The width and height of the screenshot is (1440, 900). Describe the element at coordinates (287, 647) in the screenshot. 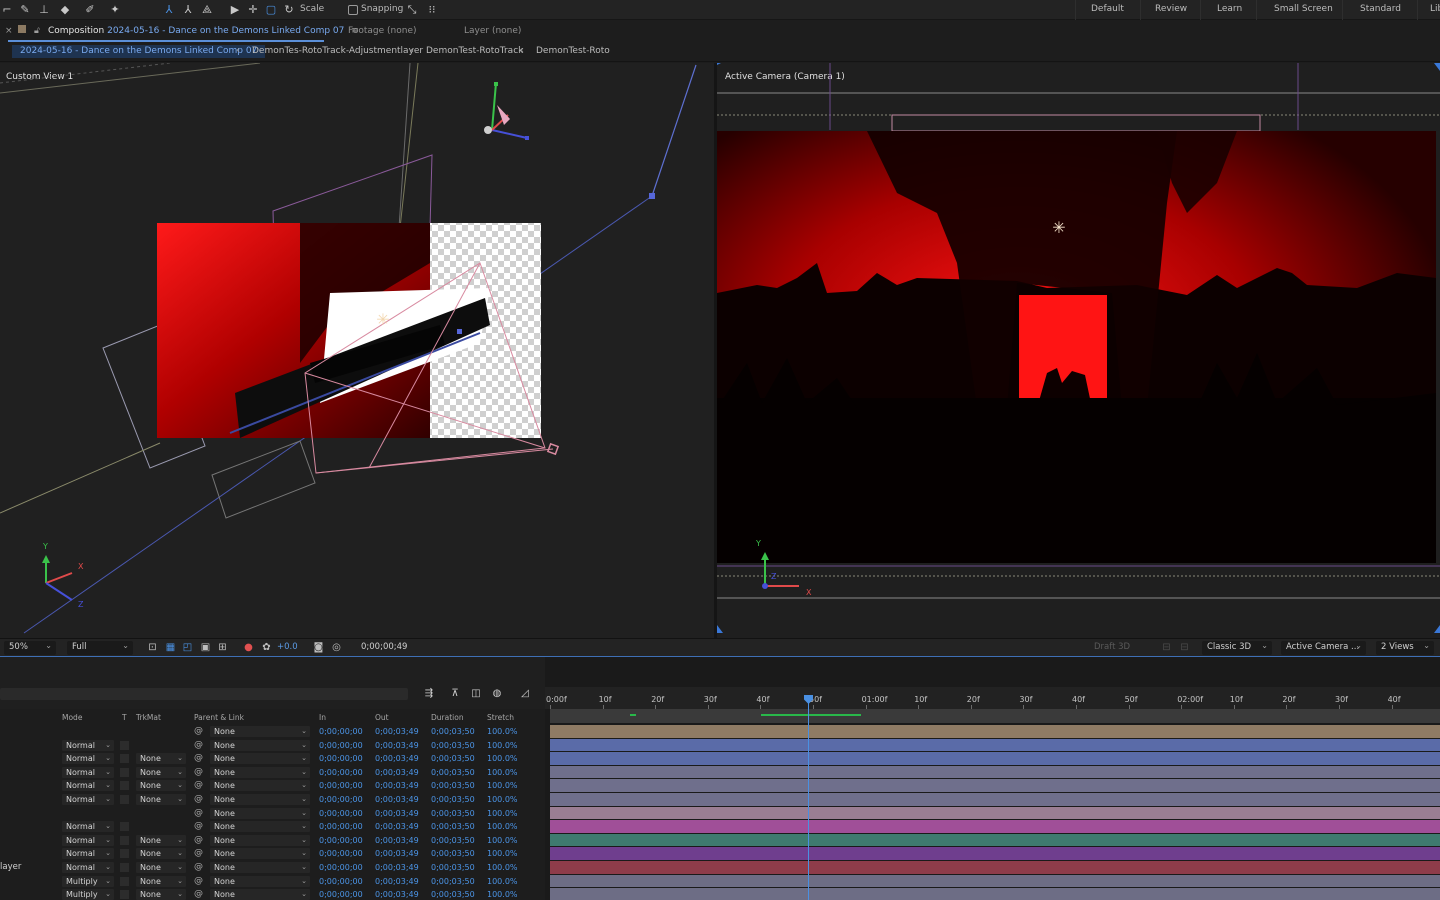

I see `exposure-value: +0.0` at that location.